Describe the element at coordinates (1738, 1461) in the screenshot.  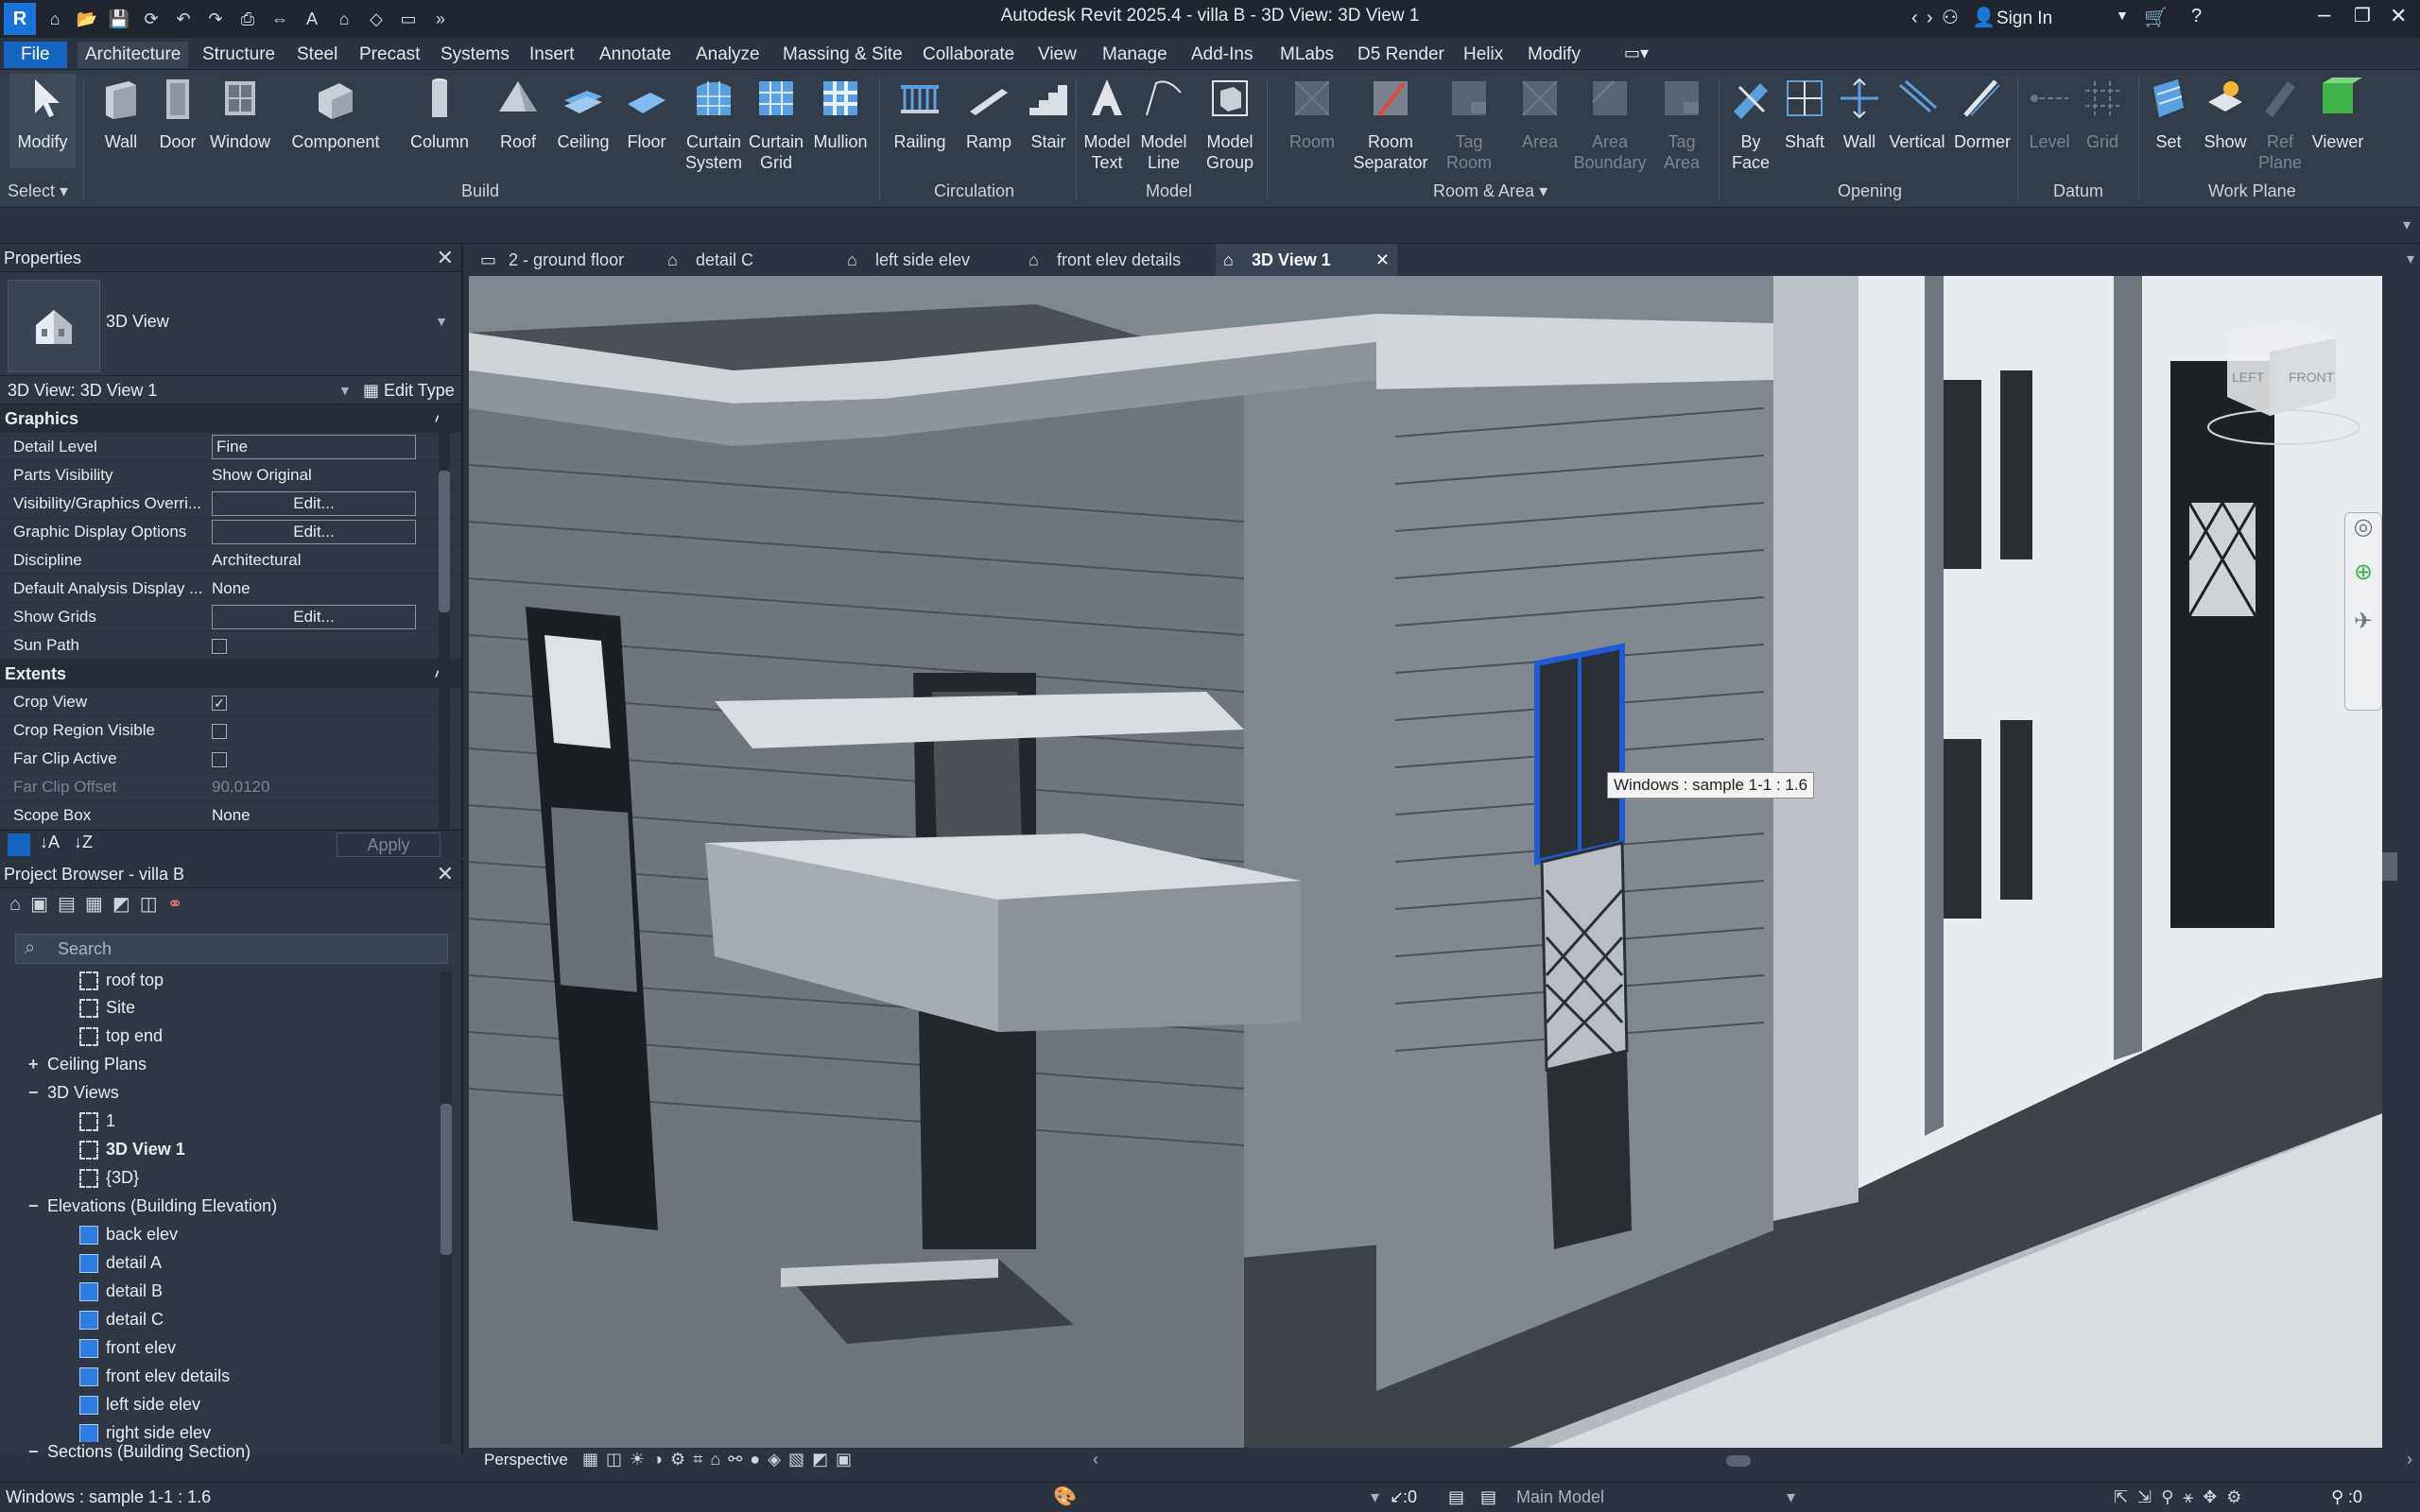
I see `horizontal-scrollbar-thumb` at that location.